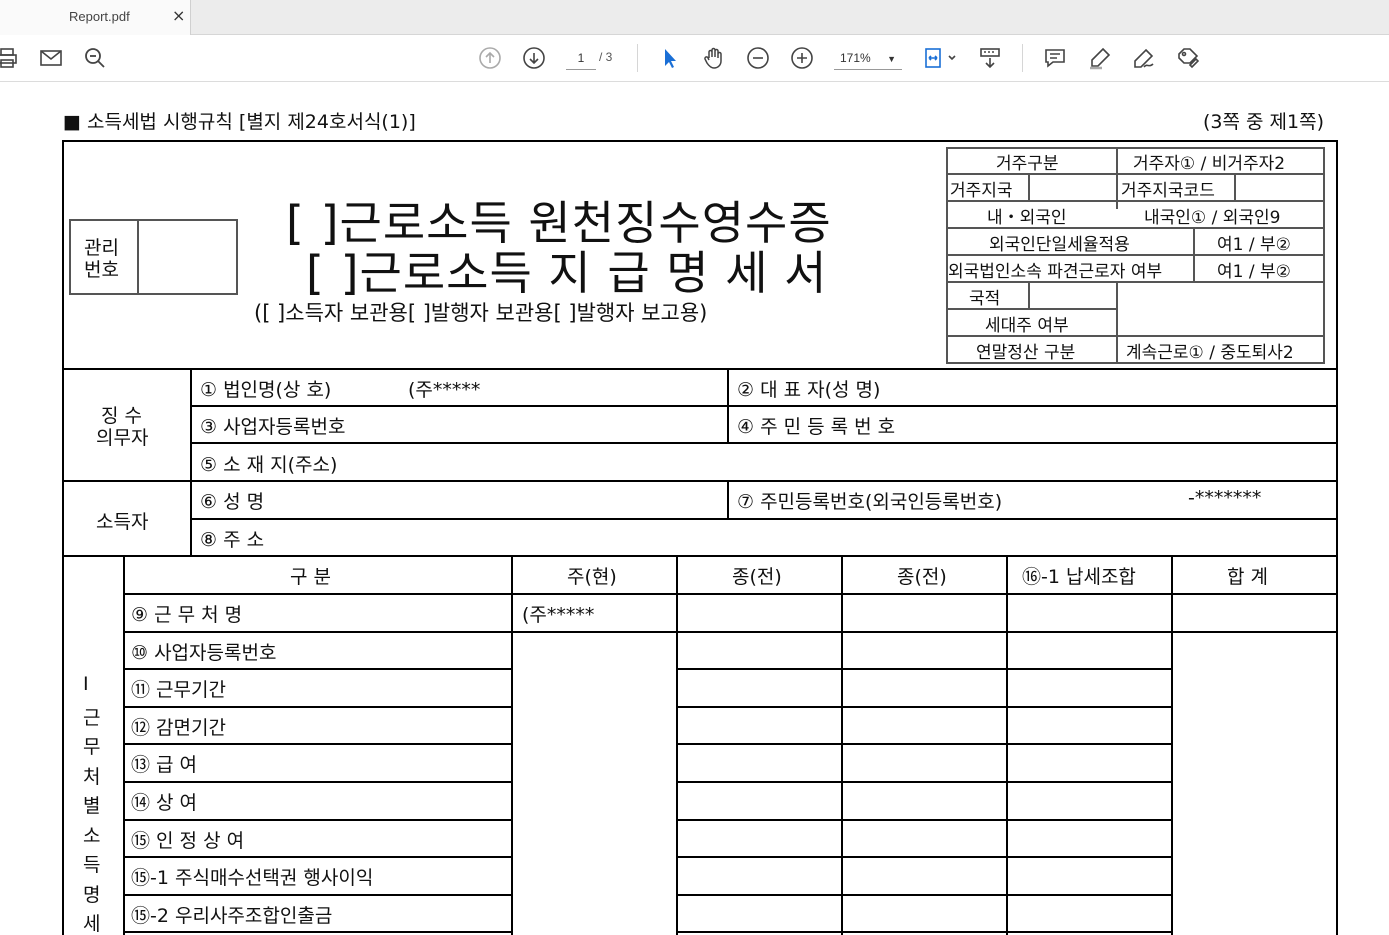 Image resolution: width=1389 pixels, height=935 pixels. What do you see at coordinates (594, 784) in the screenshot?
I see `current-column-merged-cell` at bounding box center [594, 784].